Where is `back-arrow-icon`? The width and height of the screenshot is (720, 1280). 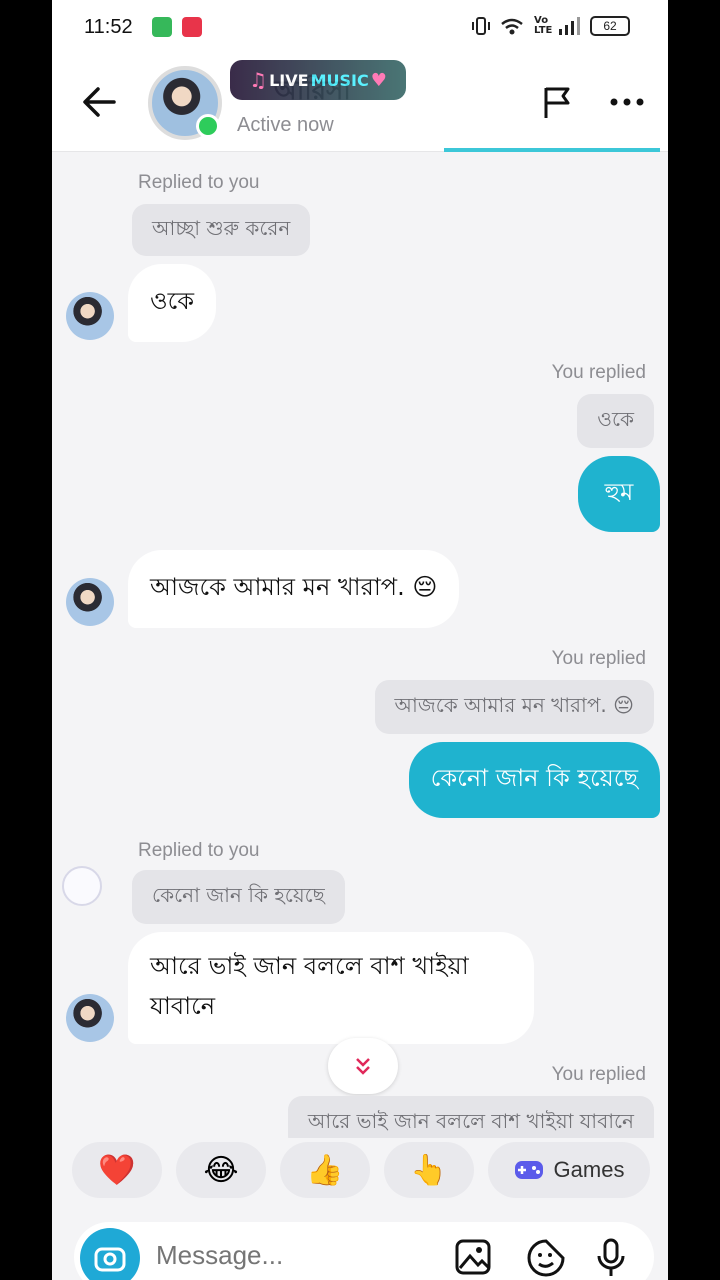
back-arrow-icon is located at coordinates (99, 102).